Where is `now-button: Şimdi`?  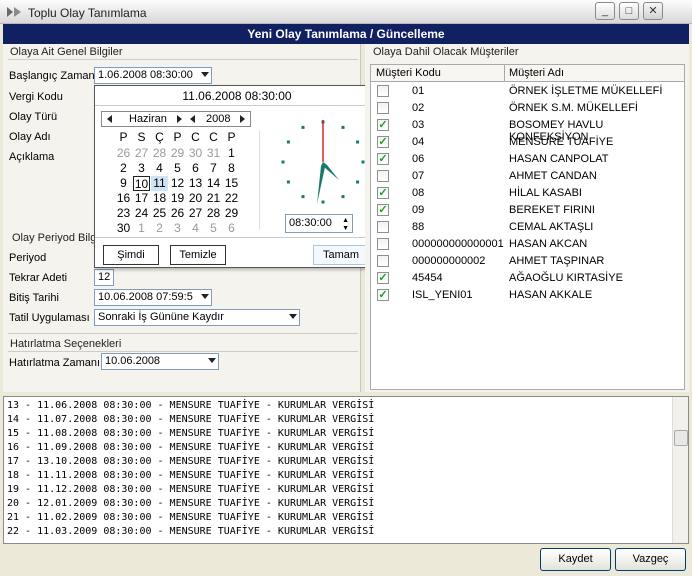
now-button: Şimdi is located at coordinates (131, 255).